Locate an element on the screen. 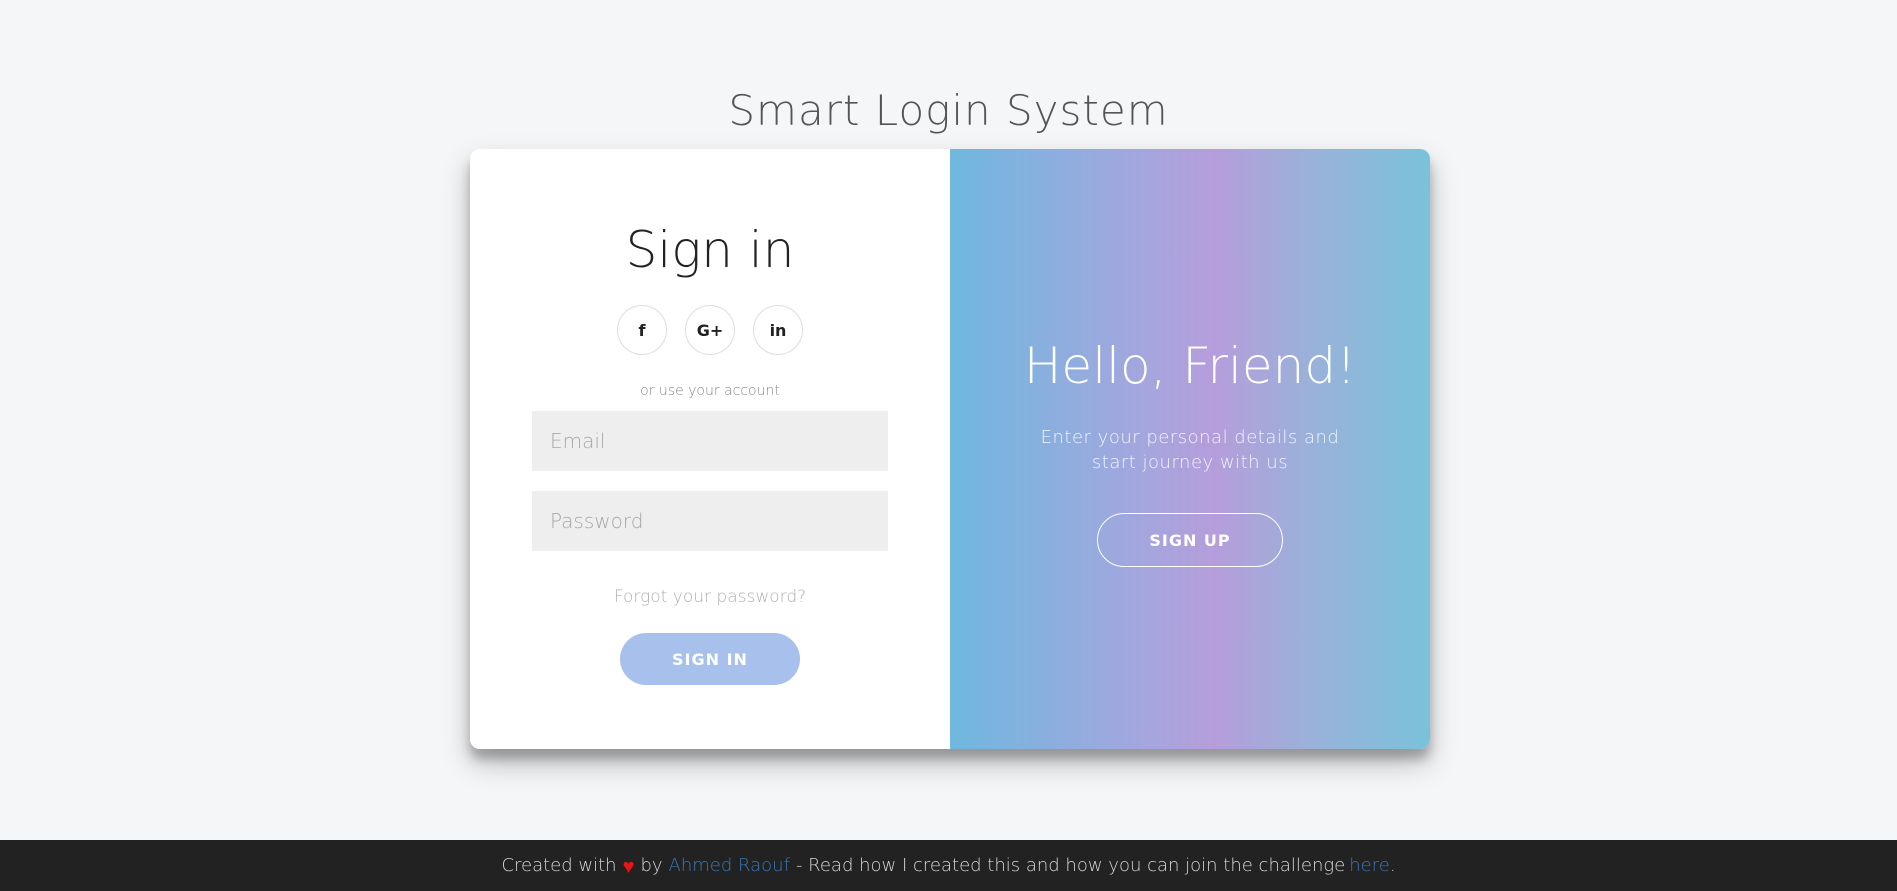 This screenshot has height=891, width=1897. linkedin-icon: in is located at coordinates (778, 330).